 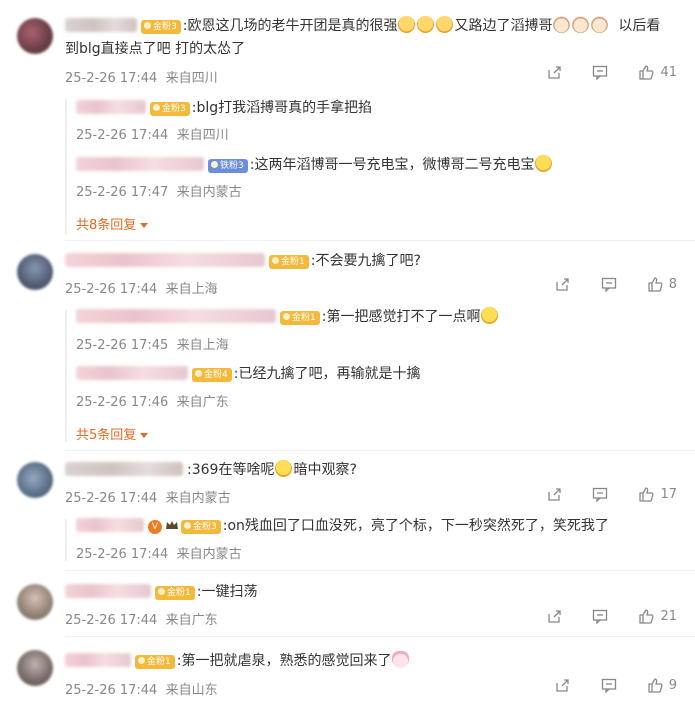 What do you see at coordinates (362, 26) in the screenshot?
I see `comment-text: 金粉3:欧恩这几场的老牛开团是真的很强 又路边了滔搏哥 以后看` at bounding box center [362, 26].